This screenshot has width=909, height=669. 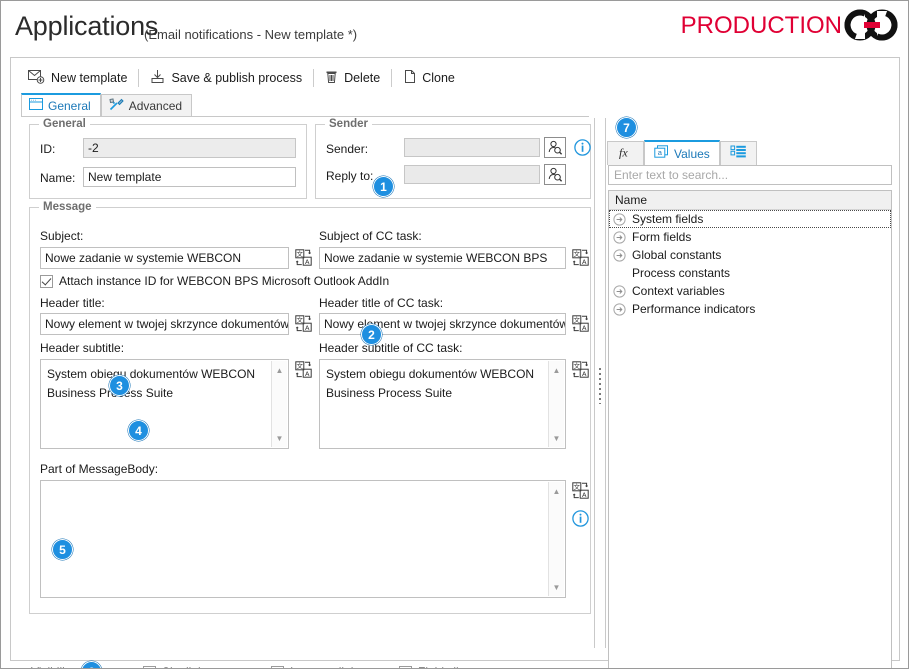 I want to click on subject-cc-translate-button: 文 A, so click(x=580, y=257).